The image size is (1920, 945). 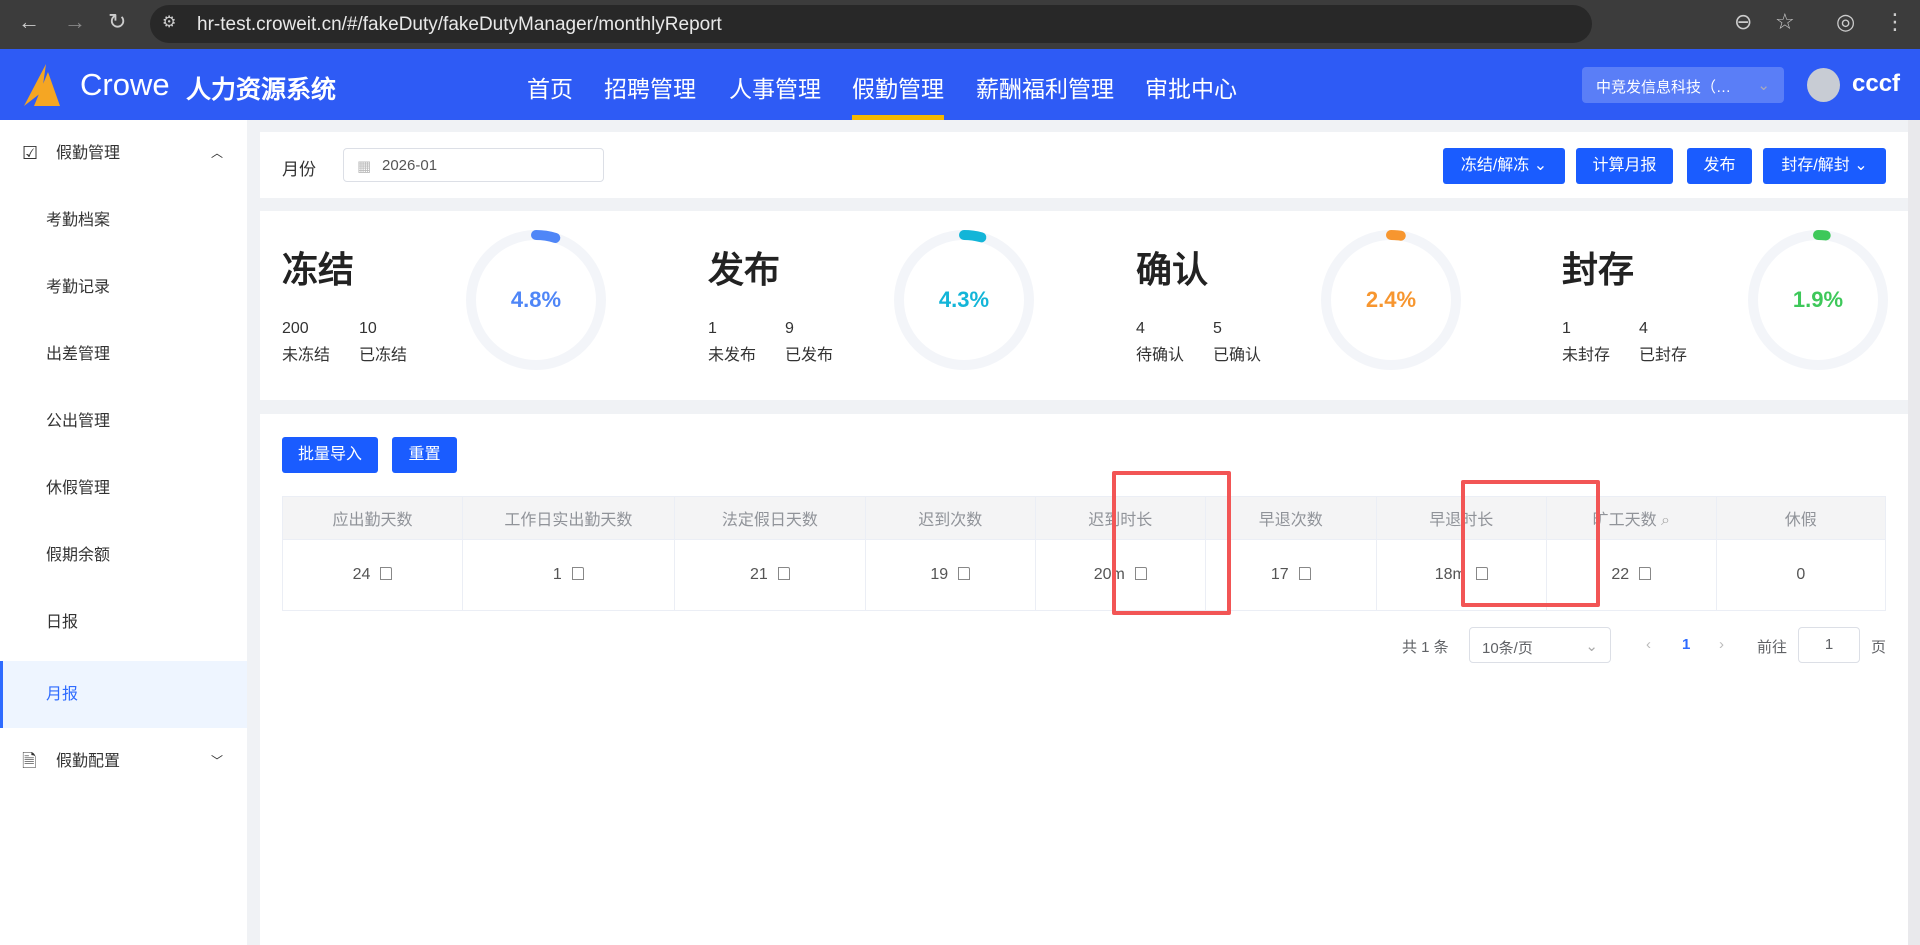 What do you see at coordinates (1824, 166) in the screenshot?
I see `archive-dropdown-button: 封存/解封 ⌄` at bounding box center [1824, 166].